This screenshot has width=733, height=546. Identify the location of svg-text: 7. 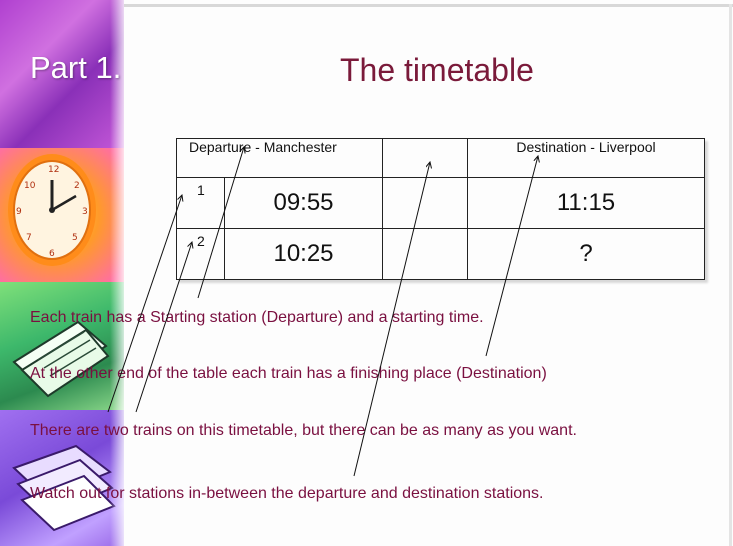
(29, 238).